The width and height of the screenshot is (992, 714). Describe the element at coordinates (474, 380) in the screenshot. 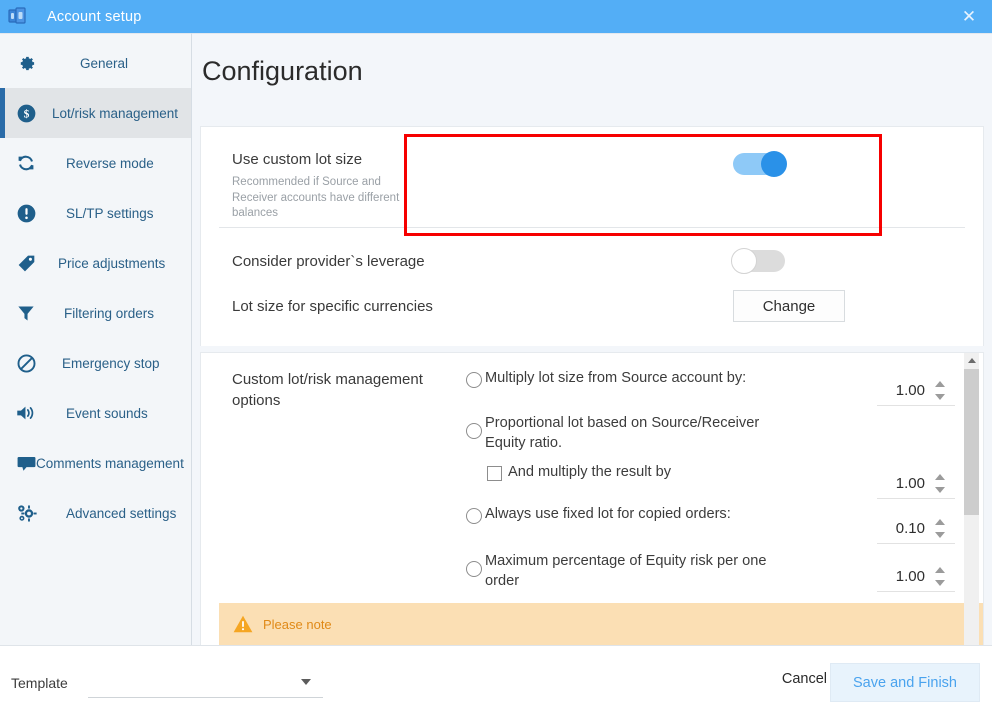

I see `radio-multiply-lot-size` at that location.